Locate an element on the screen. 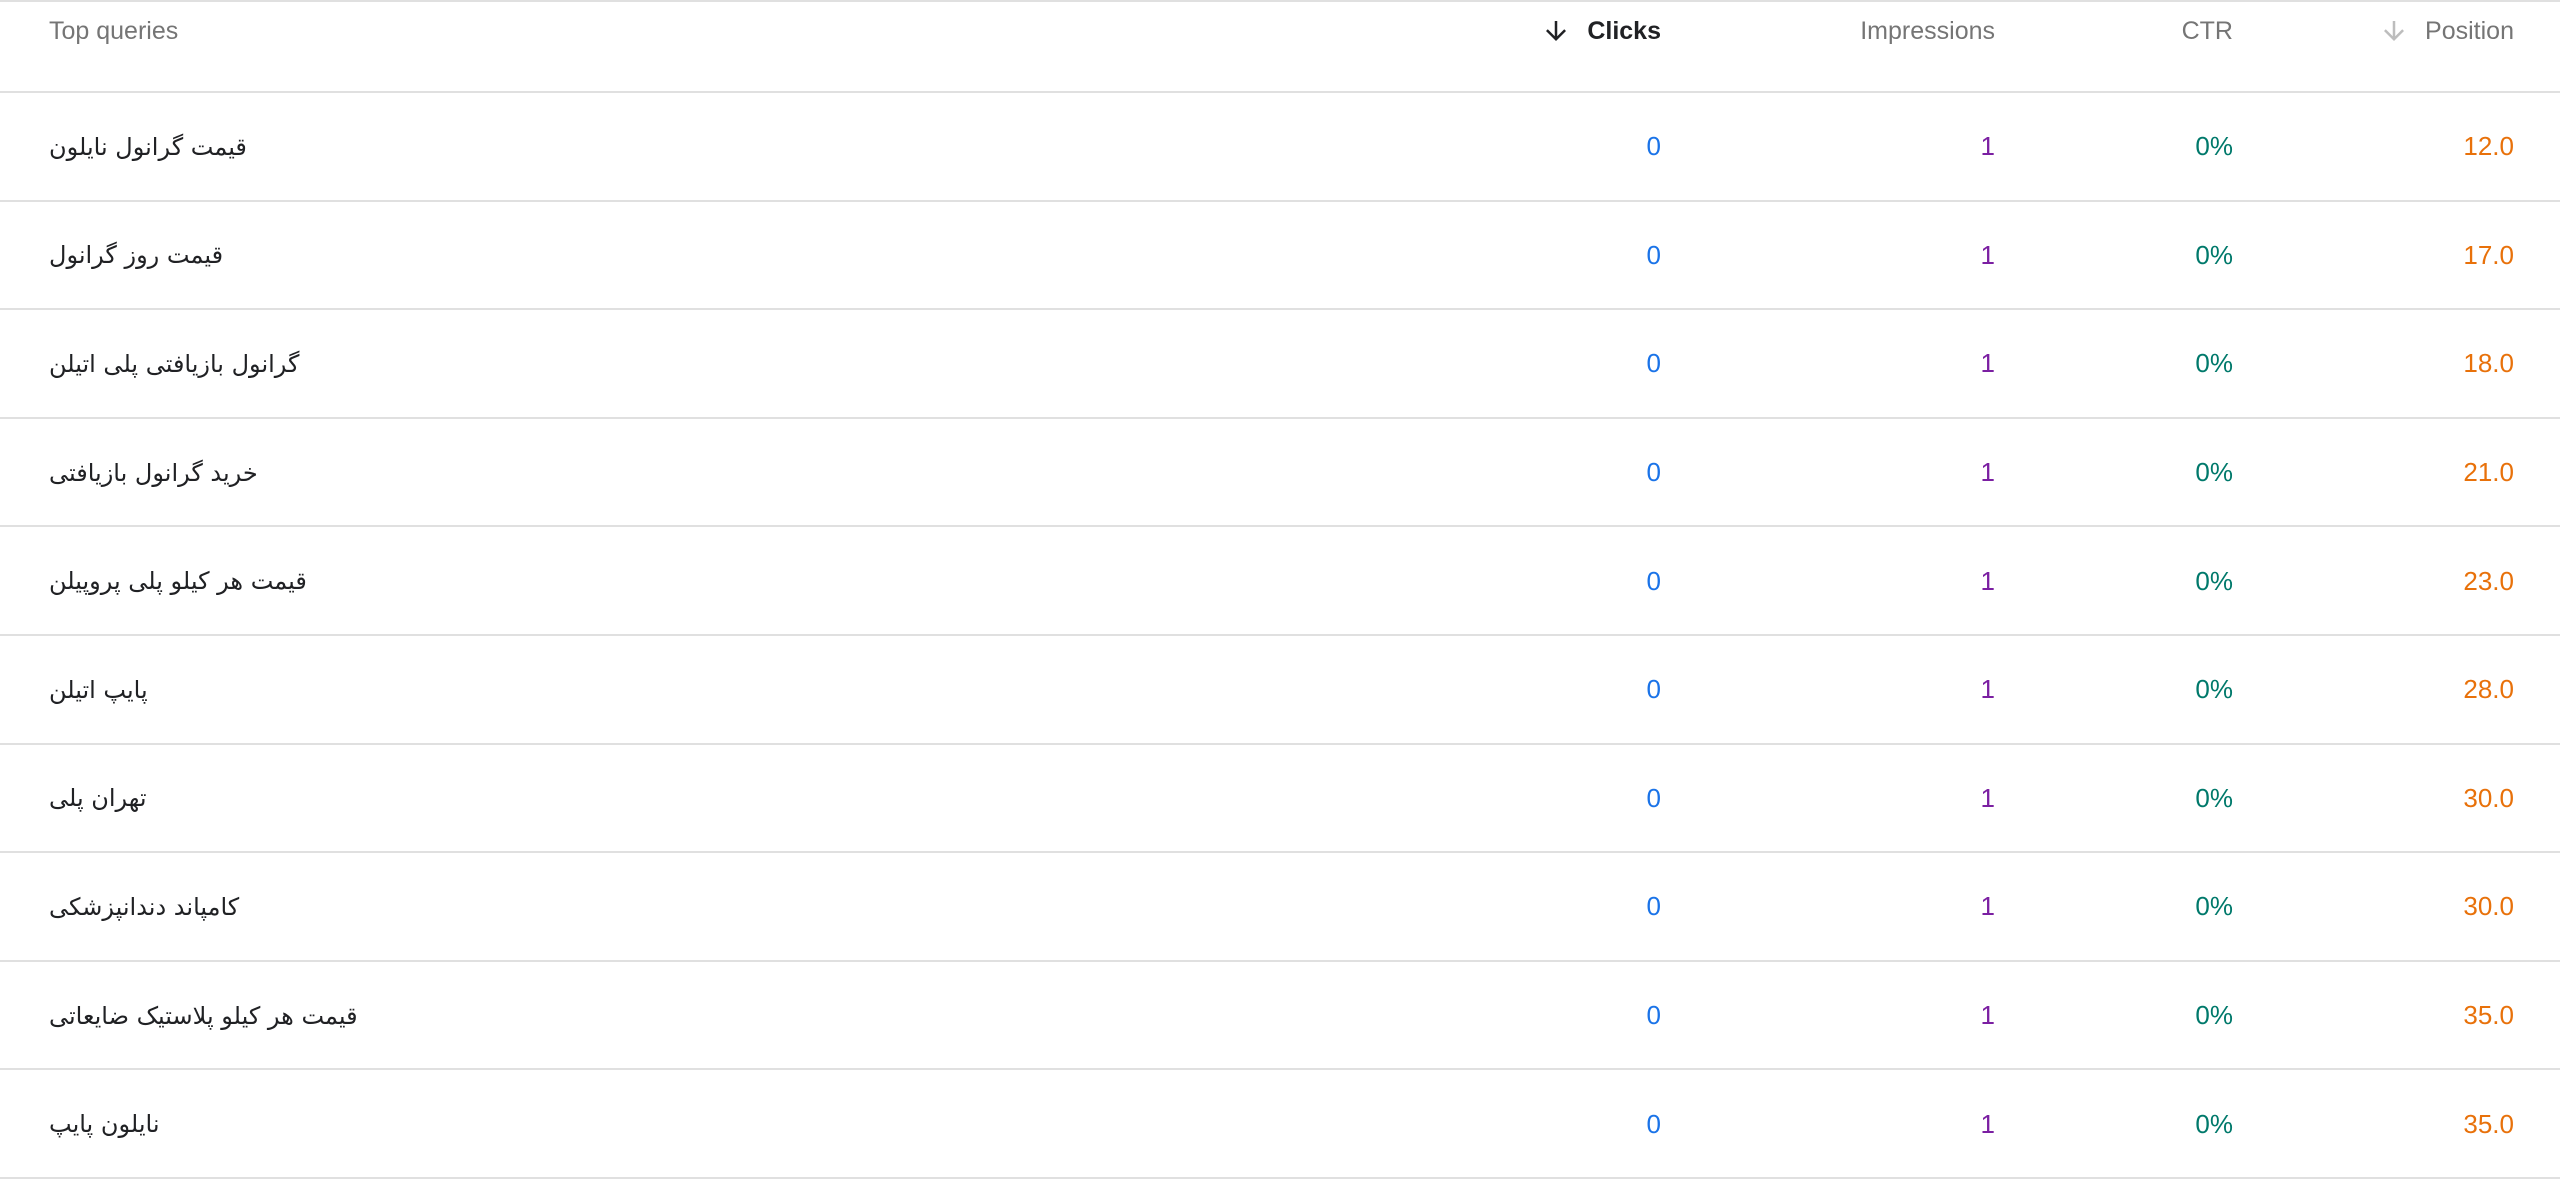  query-text: قیمت گرانول نایلون is located at coordinates (148, 147).